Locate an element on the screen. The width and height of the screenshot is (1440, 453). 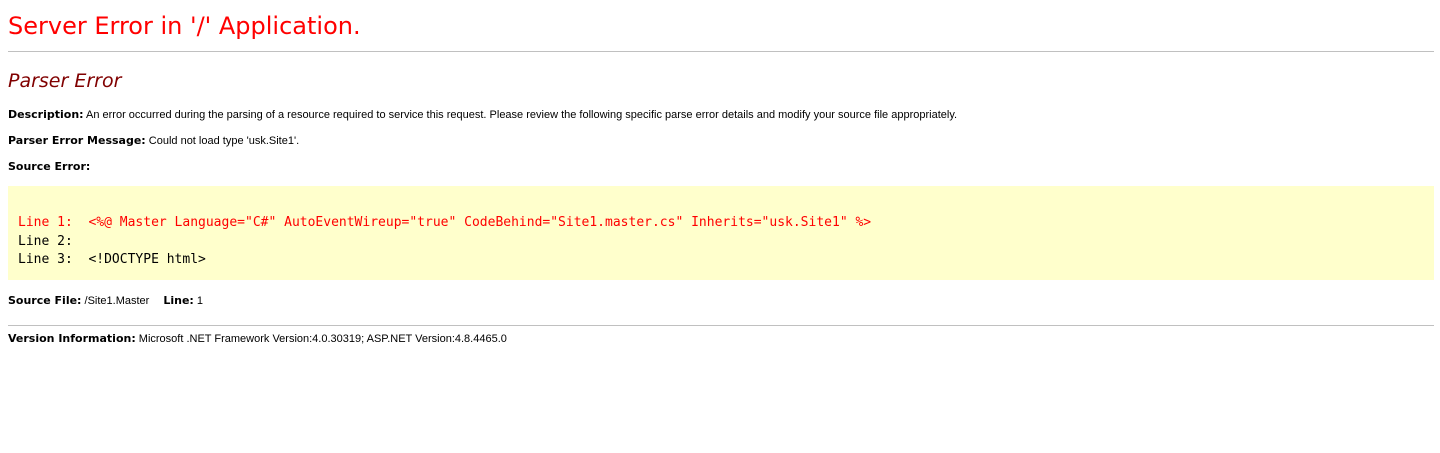
code-line-2-prefix: Line 2: is located at coordinates (53, 241).